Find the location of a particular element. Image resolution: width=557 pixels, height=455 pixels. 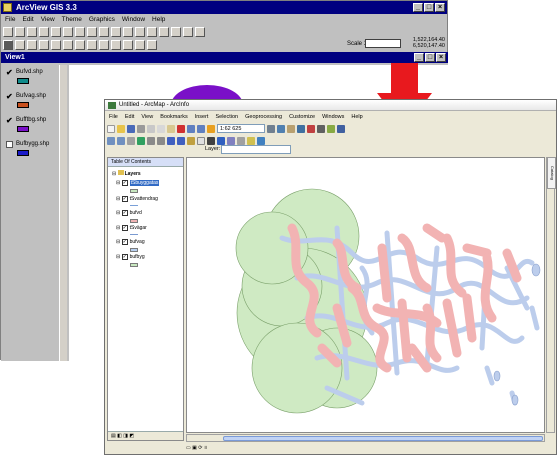

redo-icon is located at coordinates (201, 128).